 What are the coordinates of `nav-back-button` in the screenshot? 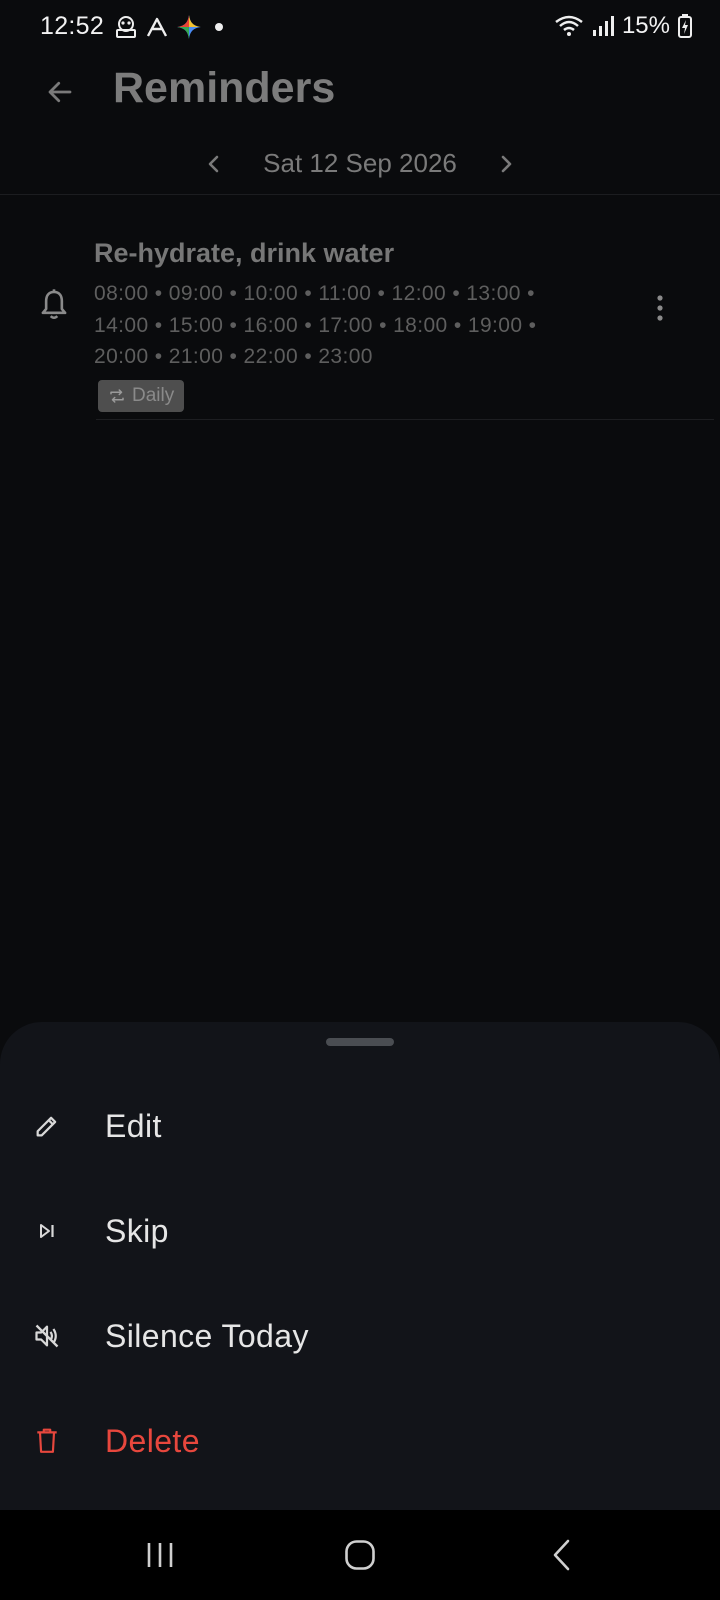 It's located at (562, 1555).